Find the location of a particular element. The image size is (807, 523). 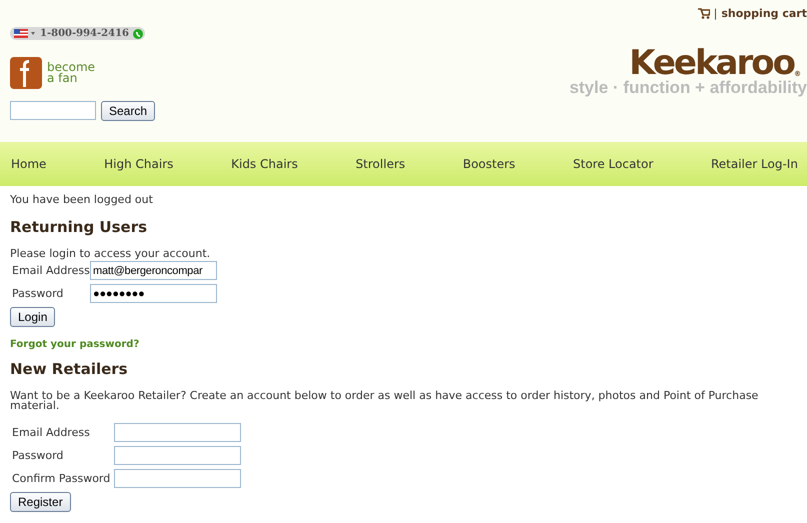

nav-link: High Chairs is located at coordinates (139, 164).